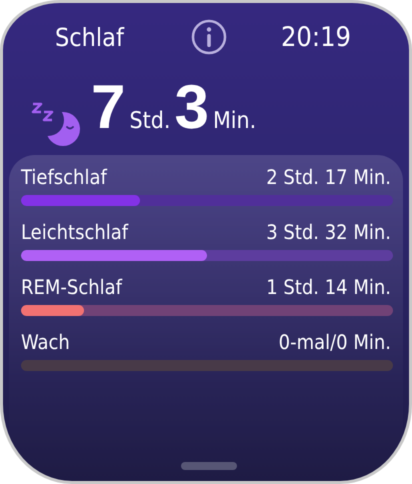  What do you see at coordinates (334, 342) in the screenshot?
I see `stage-duration: 0-mal/0 Min.` at bounding box center [334, 342].